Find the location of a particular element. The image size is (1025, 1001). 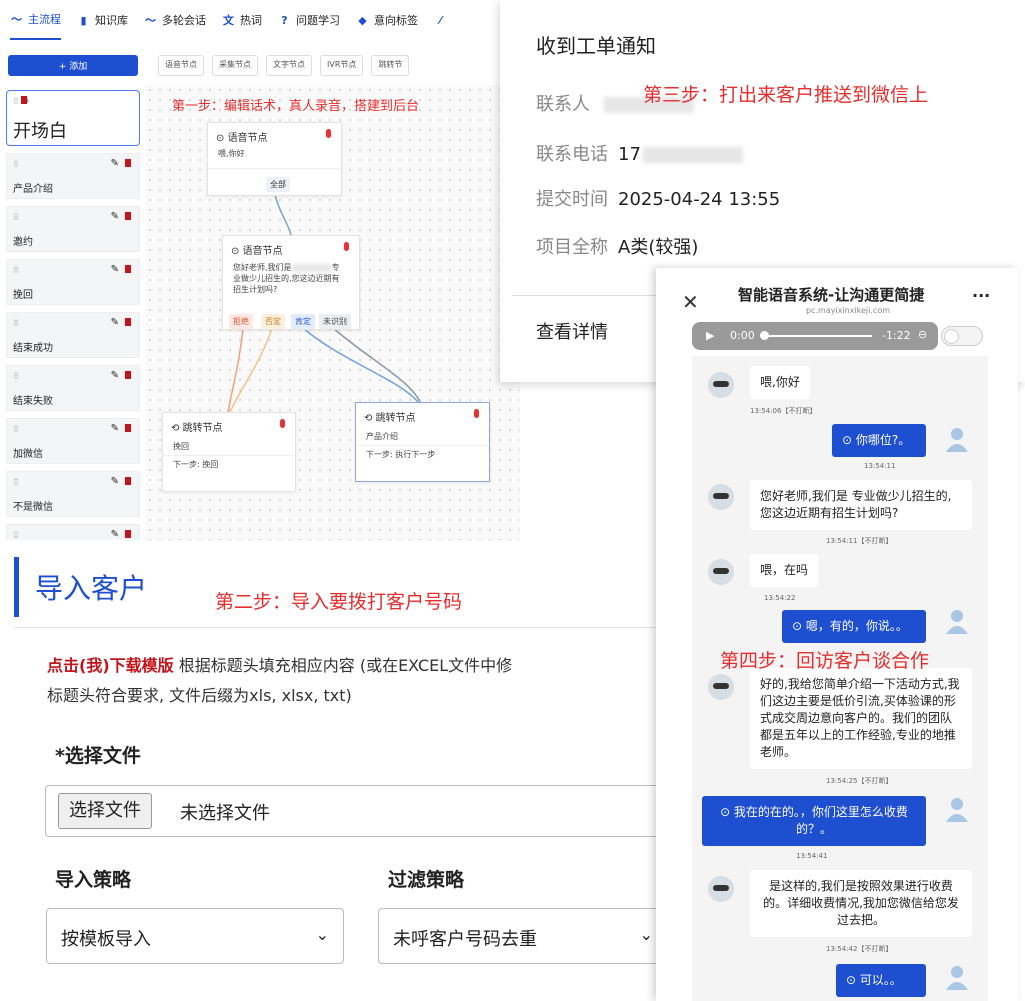

toggle-switch is located at coordinates (962, 336).